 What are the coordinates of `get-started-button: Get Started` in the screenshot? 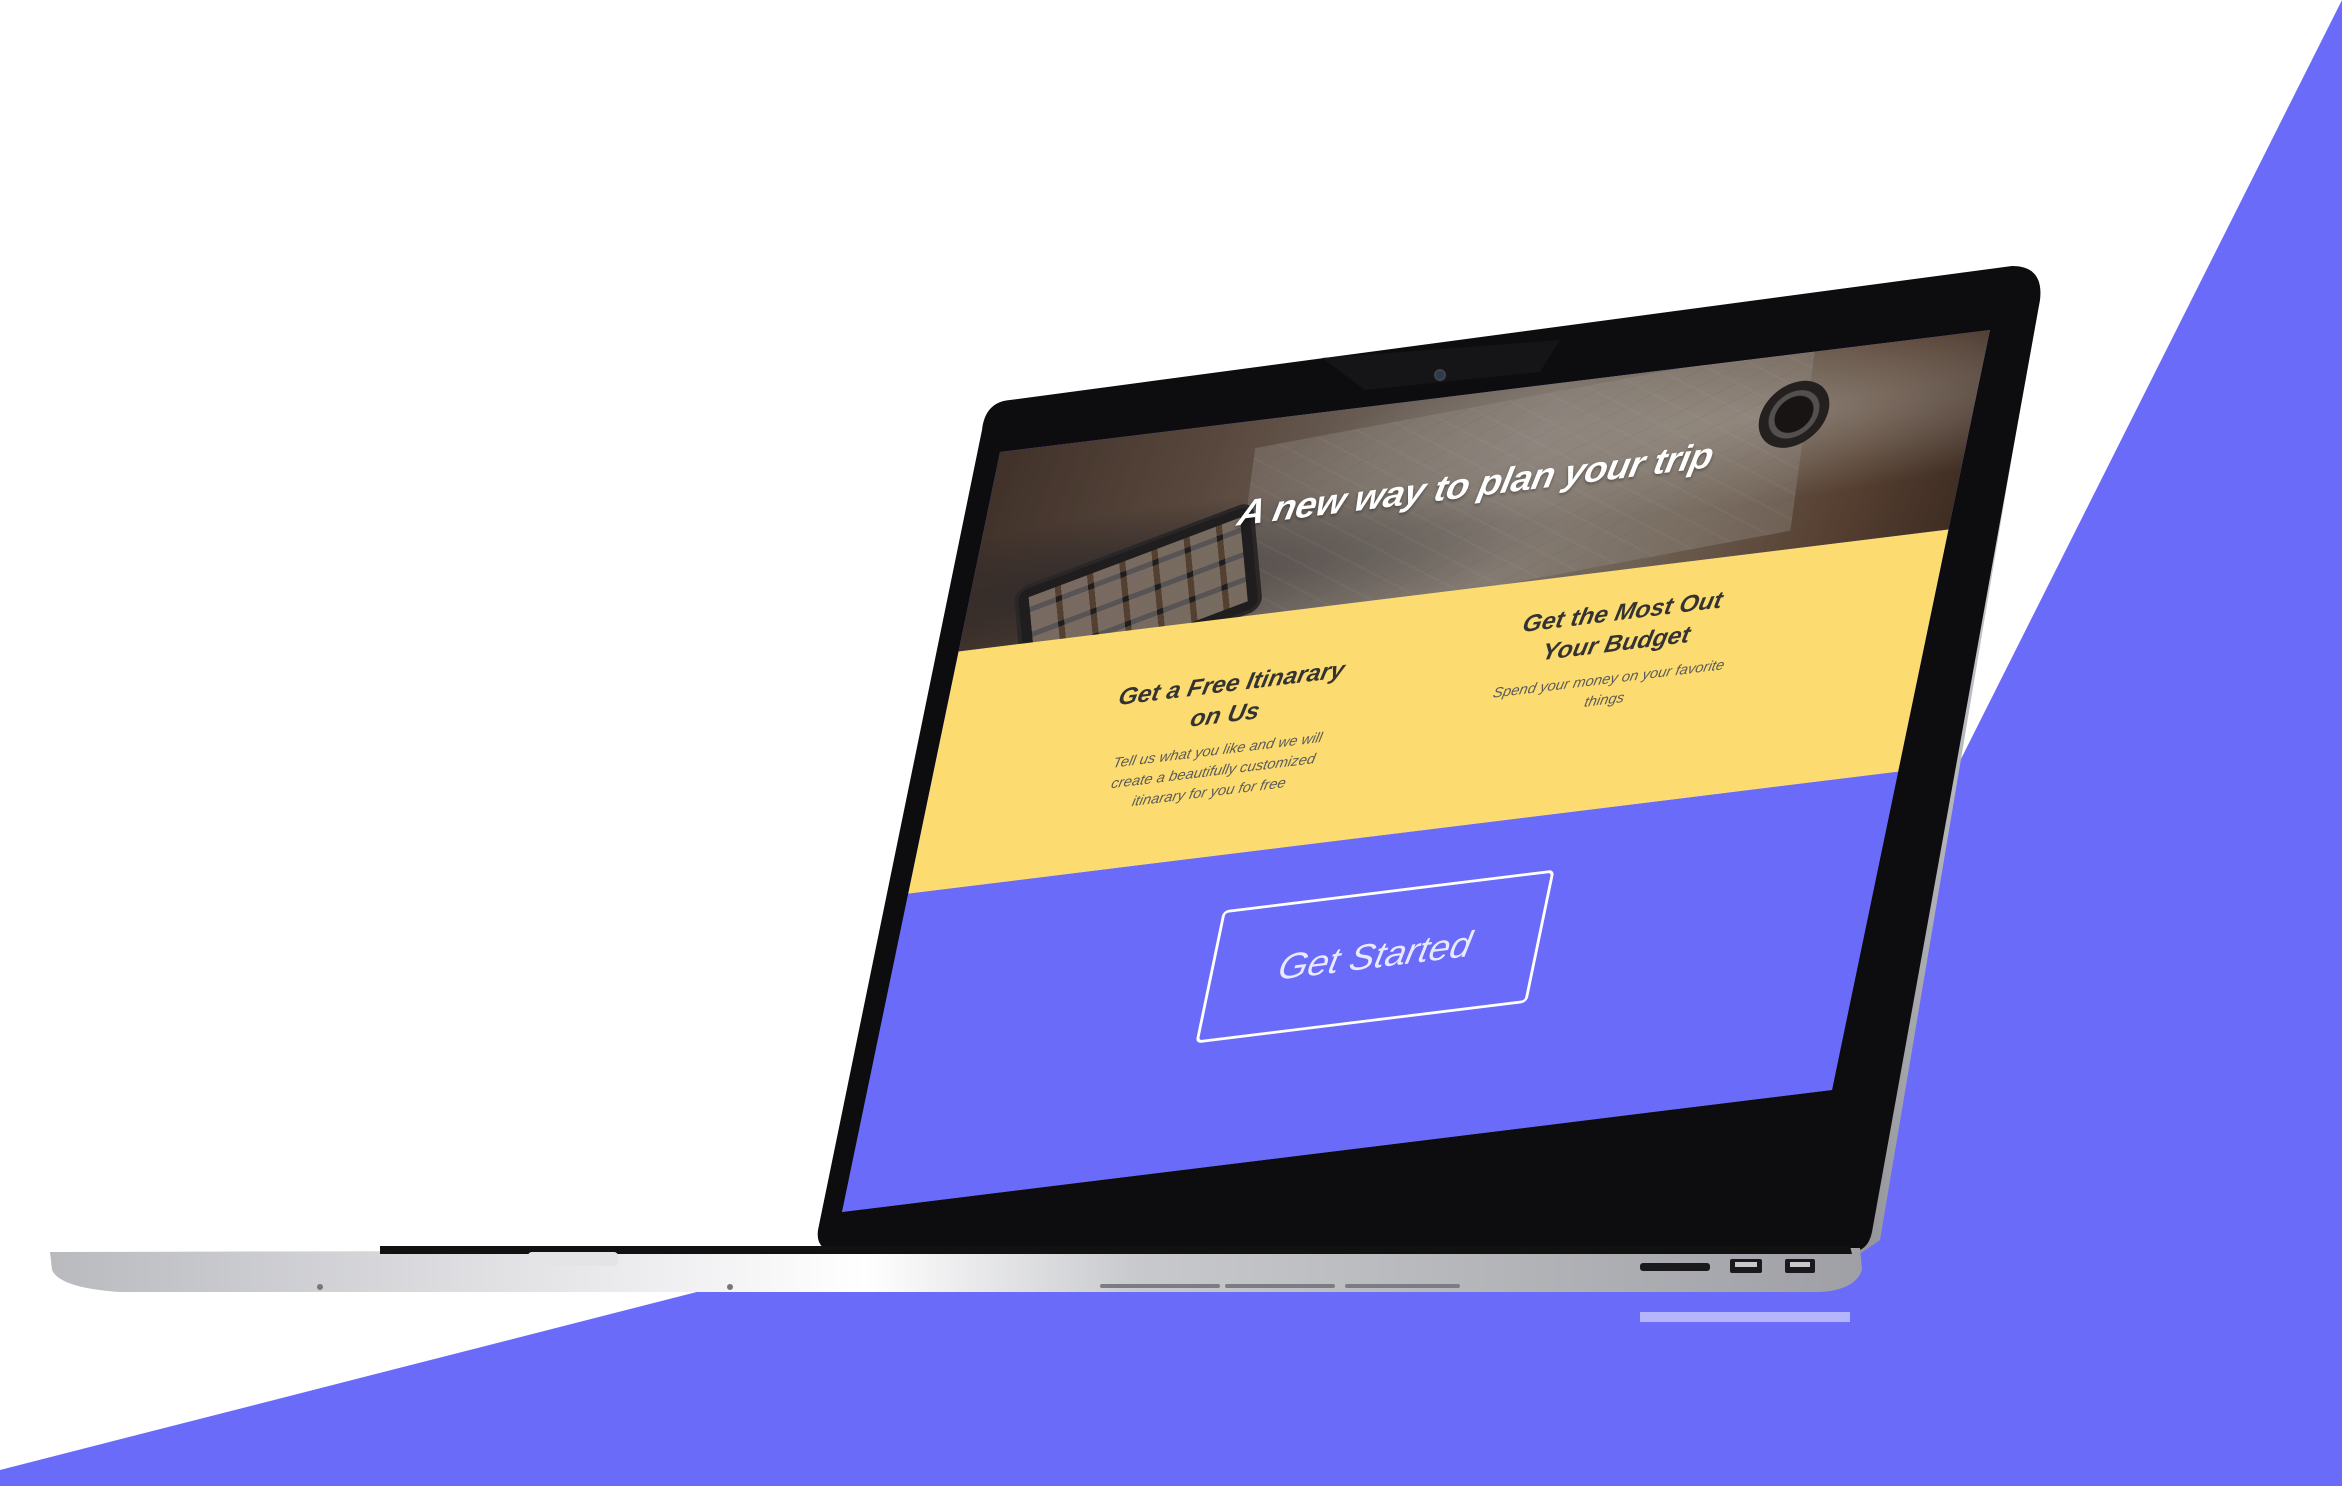 It's located at (1375, 956).